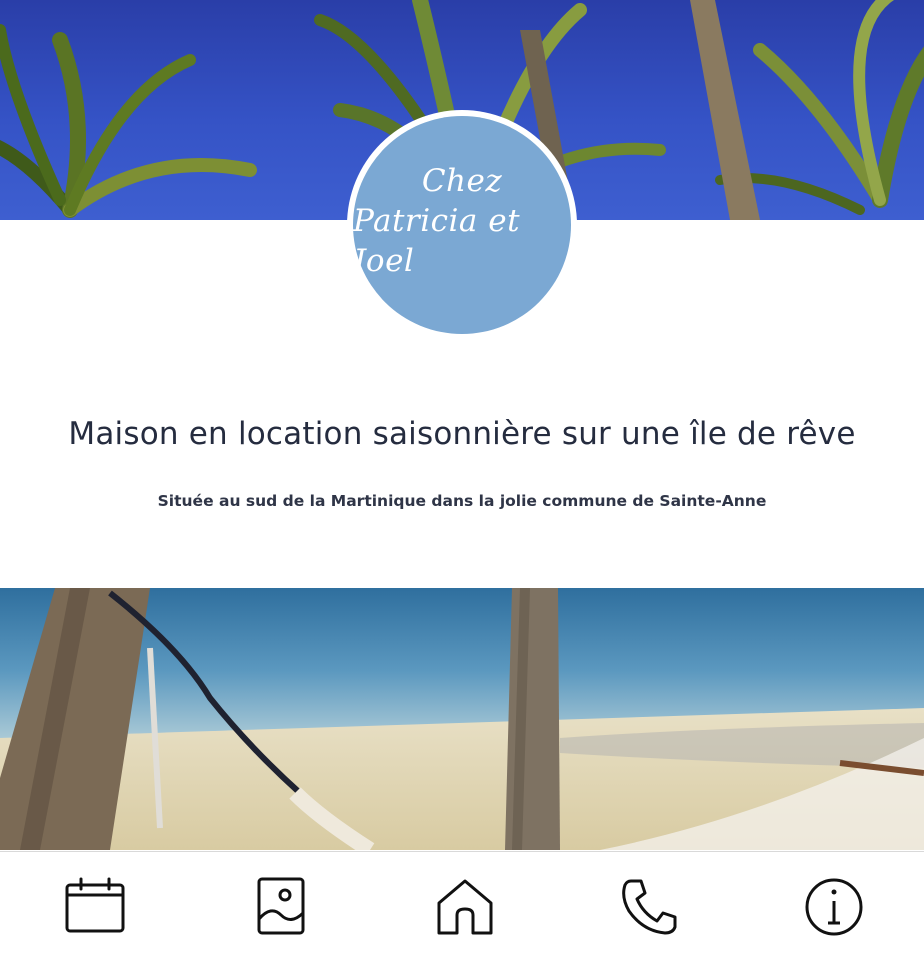 This screenshot has height=959, width=924. I want to click on tab-home, so click(465, 907).